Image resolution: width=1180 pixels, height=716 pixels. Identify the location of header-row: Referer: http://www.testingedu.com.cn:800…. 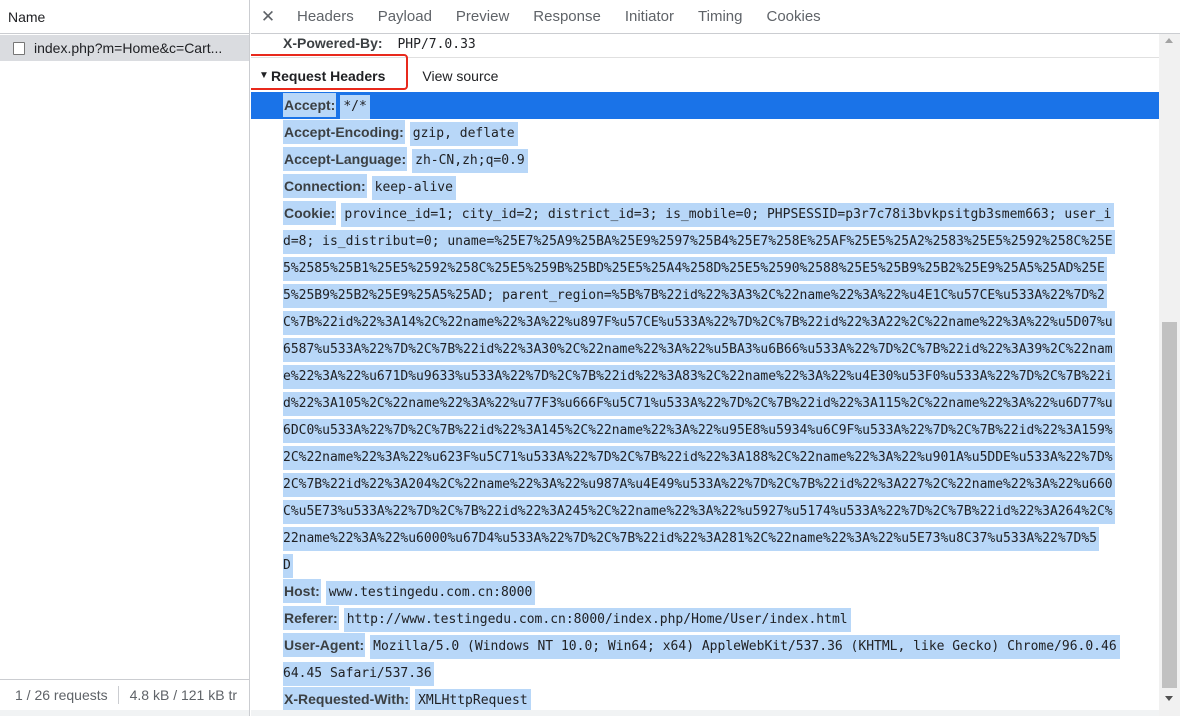
(705, 618).